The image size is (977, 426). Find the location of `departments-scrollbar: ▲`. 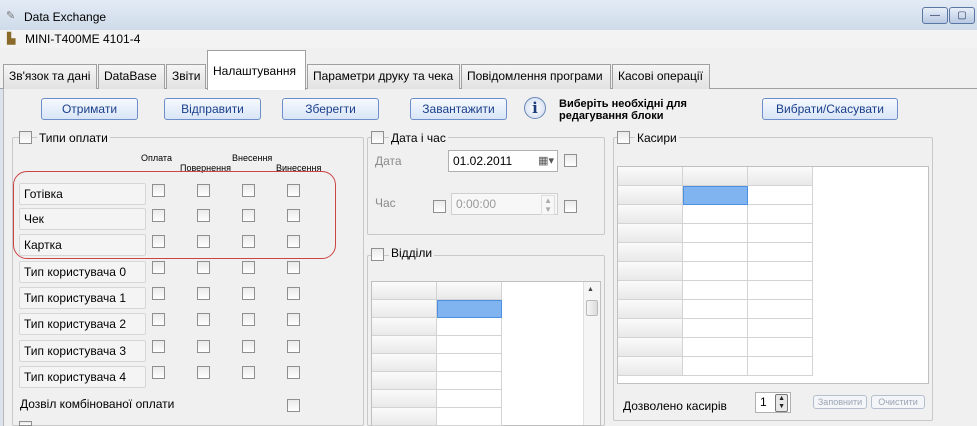

departments-scrollbar: ▲ is located at coordinates (591, 353).